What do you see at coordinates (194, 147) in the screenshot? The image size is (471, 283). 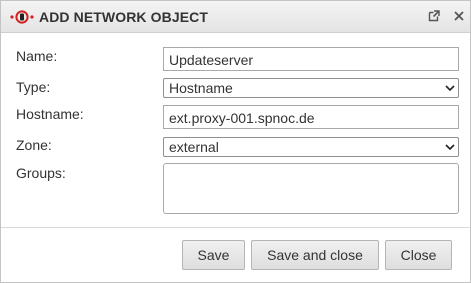 I see `zone-select-value: external` at bounding box center [194, 147].